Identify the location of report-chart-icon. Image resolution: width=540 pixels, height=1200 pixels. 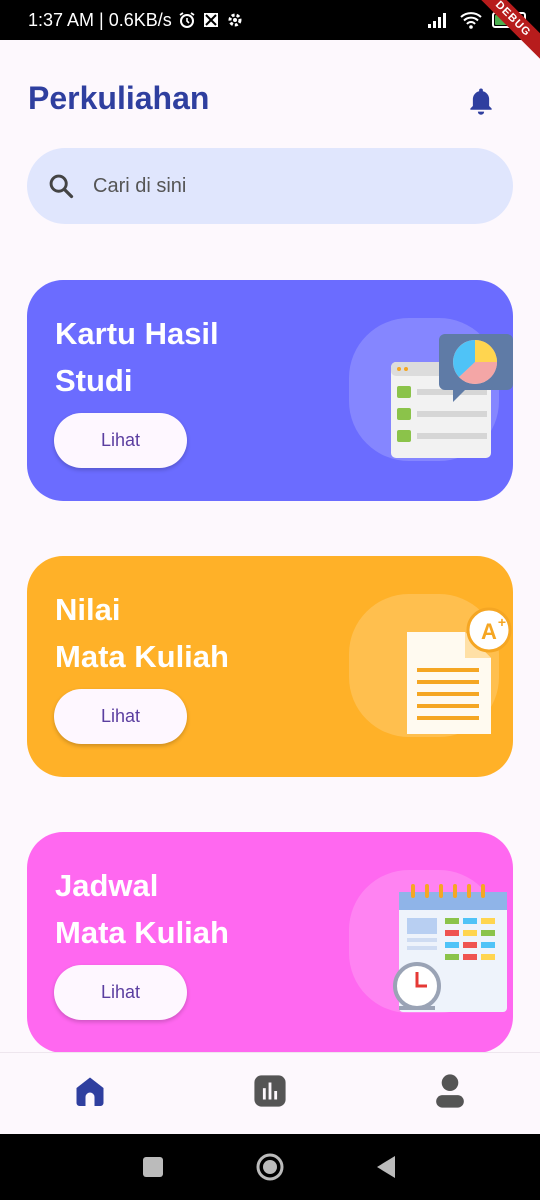
(452, 396).